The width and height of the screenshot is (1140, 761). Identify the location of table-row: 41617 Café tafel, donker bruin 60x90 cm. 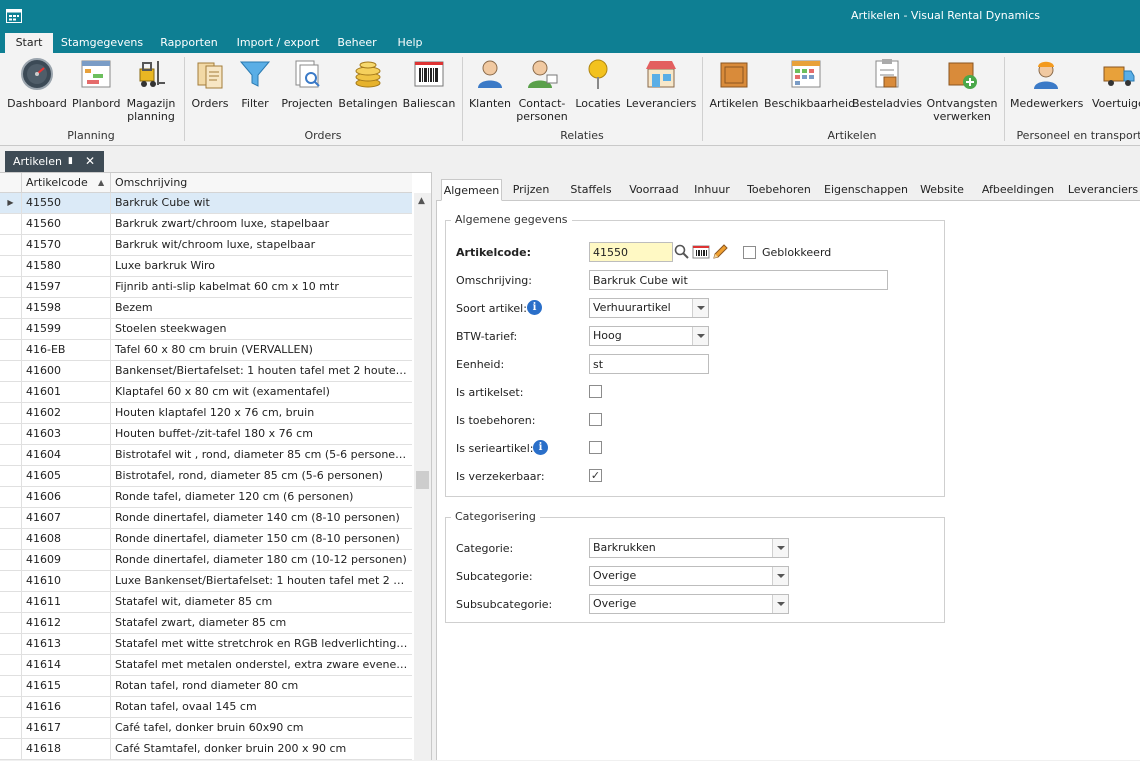
(206, 728).